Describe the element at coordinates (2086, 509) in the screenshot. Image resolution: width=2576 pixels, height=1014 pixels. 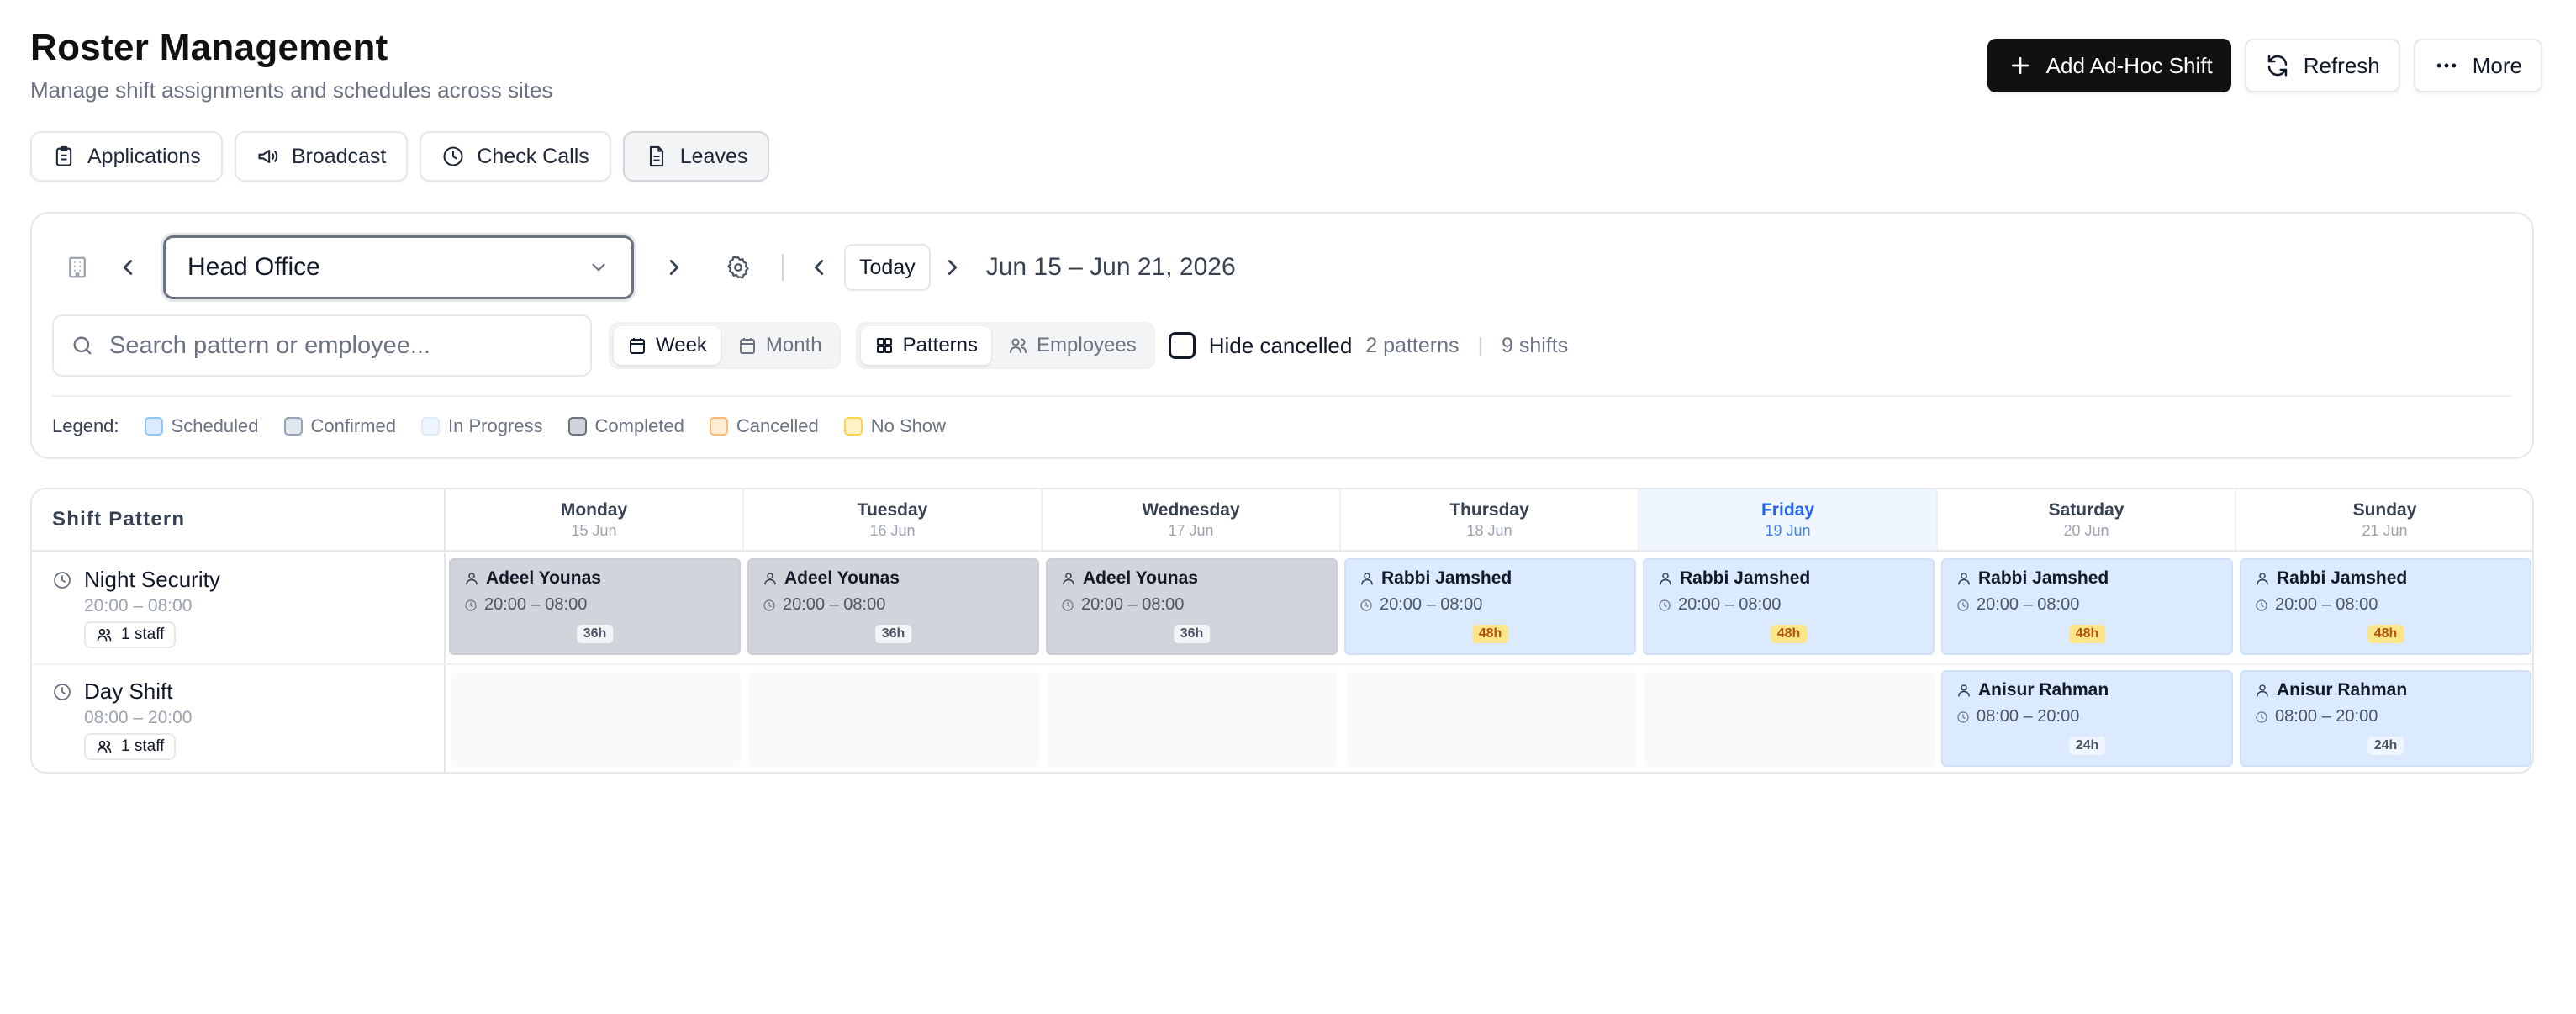
I see `day-name: Saturday` at that location.